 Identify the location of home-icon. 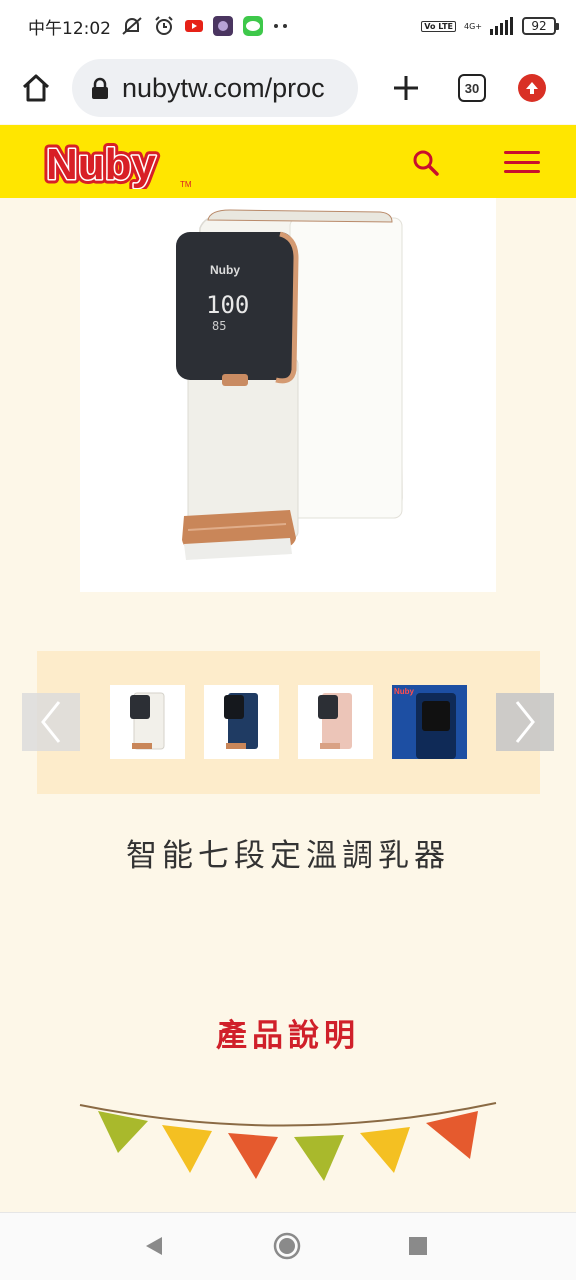
(36, 88).